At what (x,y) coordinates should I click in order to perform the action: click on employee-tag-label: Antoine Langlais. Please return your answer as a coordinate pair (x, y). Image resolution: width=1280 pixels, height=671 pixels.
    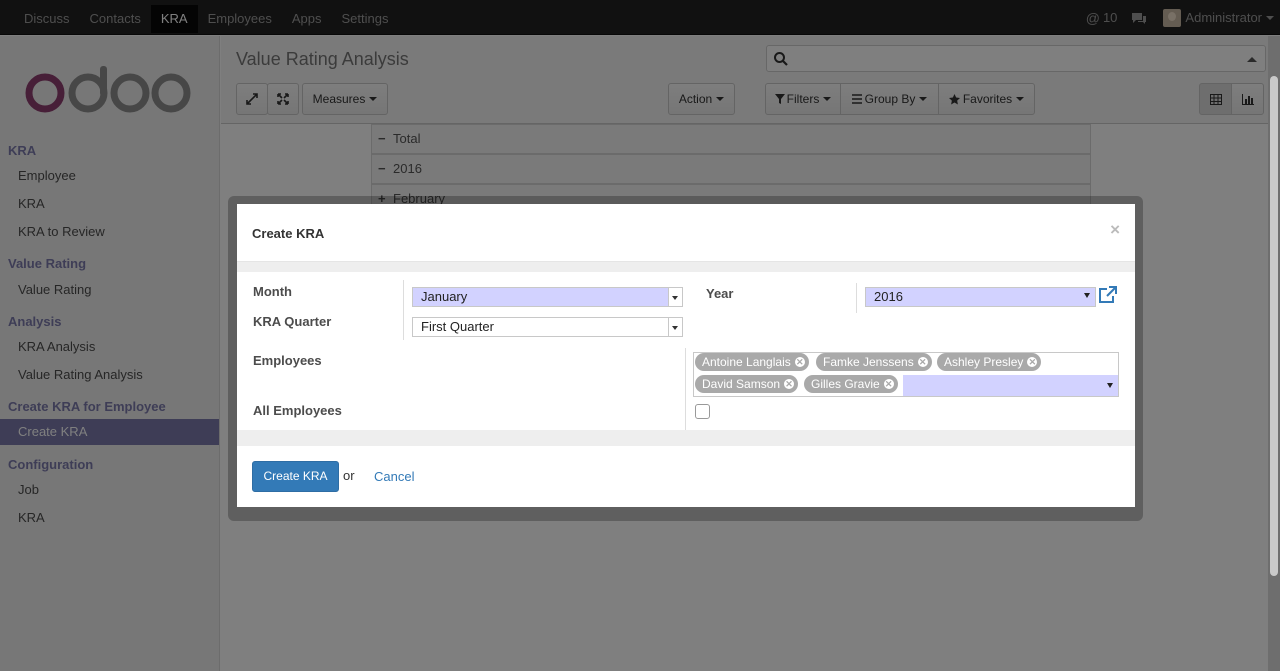
    Looking at the image, I should click on (746, 362).